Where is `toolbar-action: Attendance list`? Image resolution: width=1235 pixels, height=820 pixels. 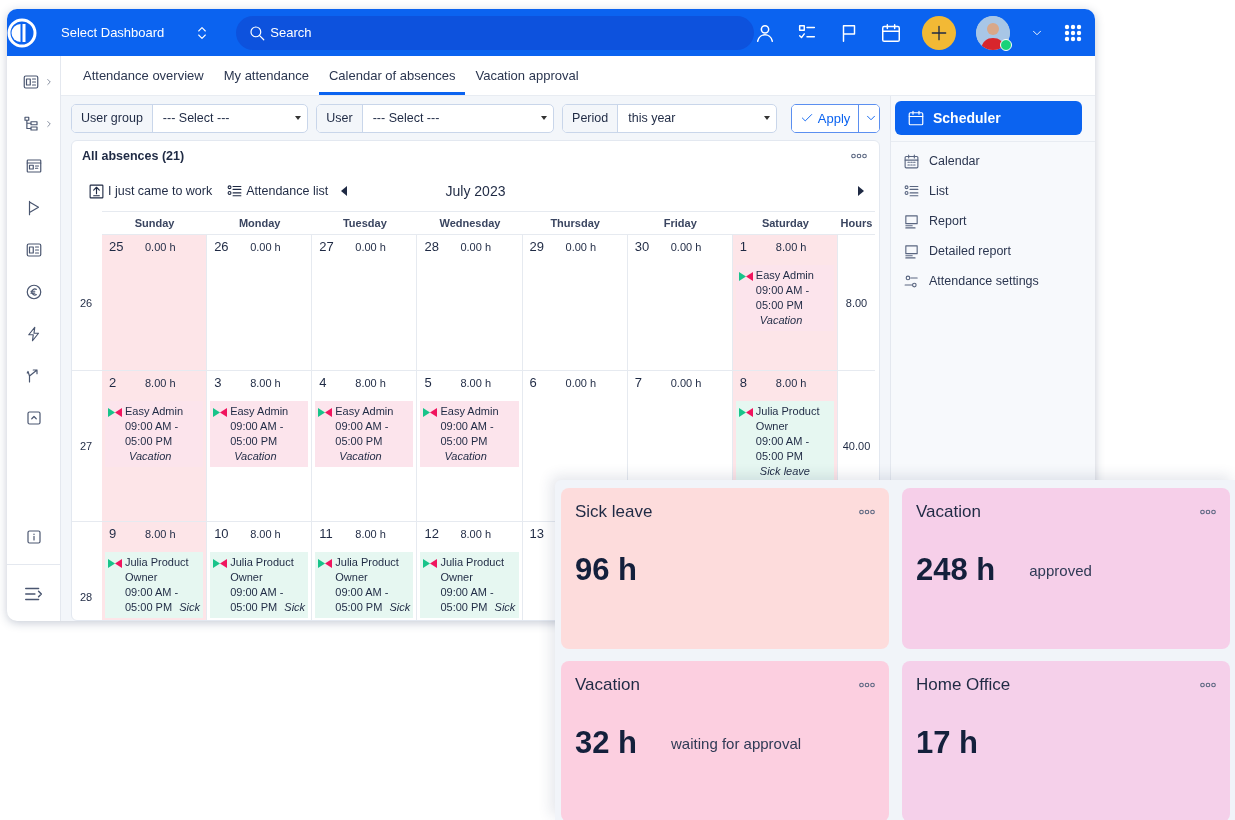
toolbar-action: Attendance list is located at coordinates (277, 191).